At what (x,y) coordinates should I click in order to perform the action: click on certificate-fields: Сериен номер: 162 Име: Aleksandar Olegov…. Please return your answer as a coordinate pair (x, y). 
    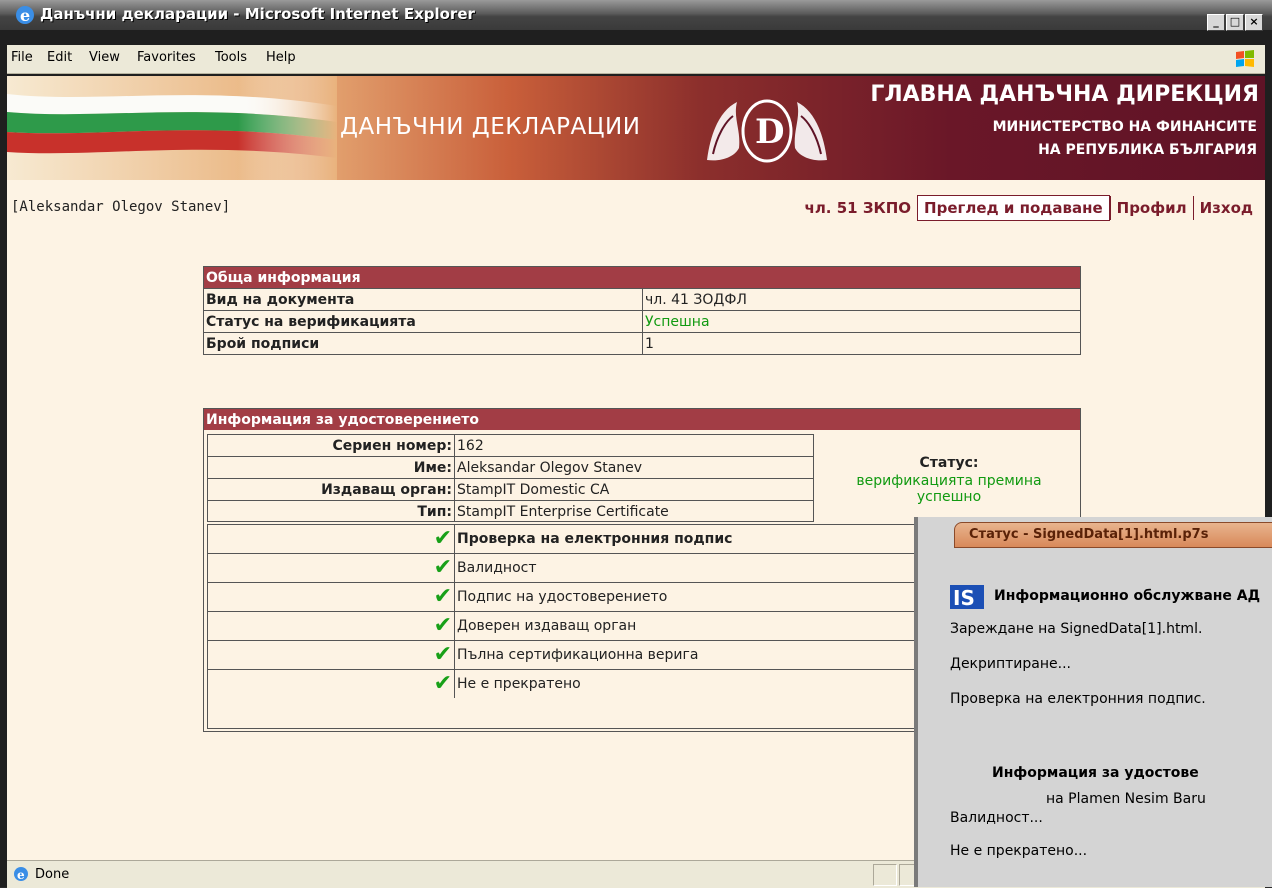
    Looking at the image, I should click on (510, 478).